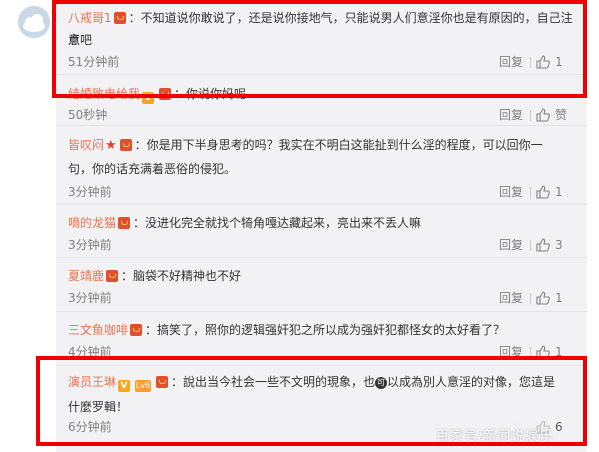  I want to click on like-count: 赞, so click(561, 115).